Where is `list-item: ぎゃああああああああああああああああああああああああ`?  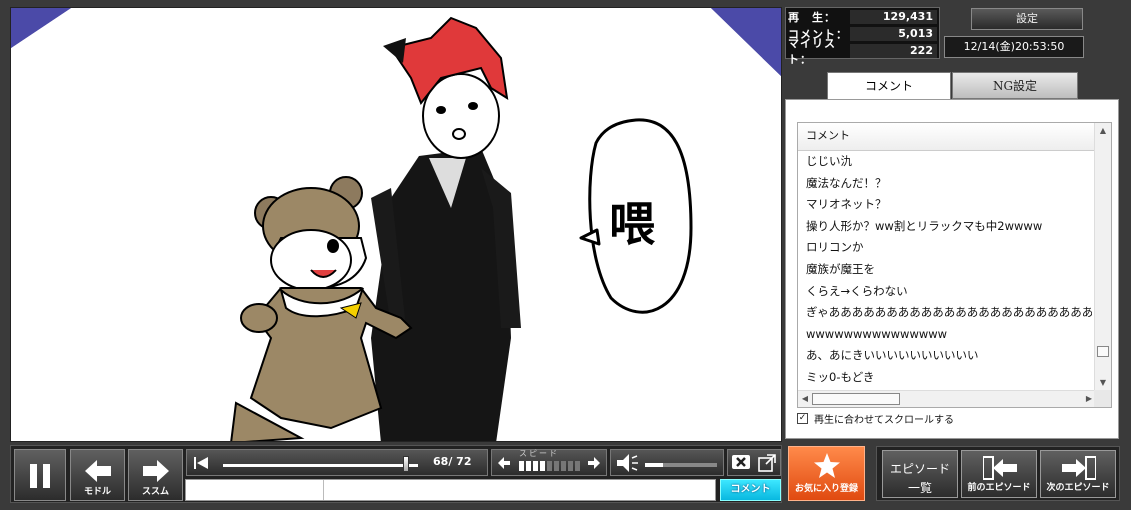 list-item: ぎゃああああああああああああああああああああああああ is located at coordinates (945, 313).